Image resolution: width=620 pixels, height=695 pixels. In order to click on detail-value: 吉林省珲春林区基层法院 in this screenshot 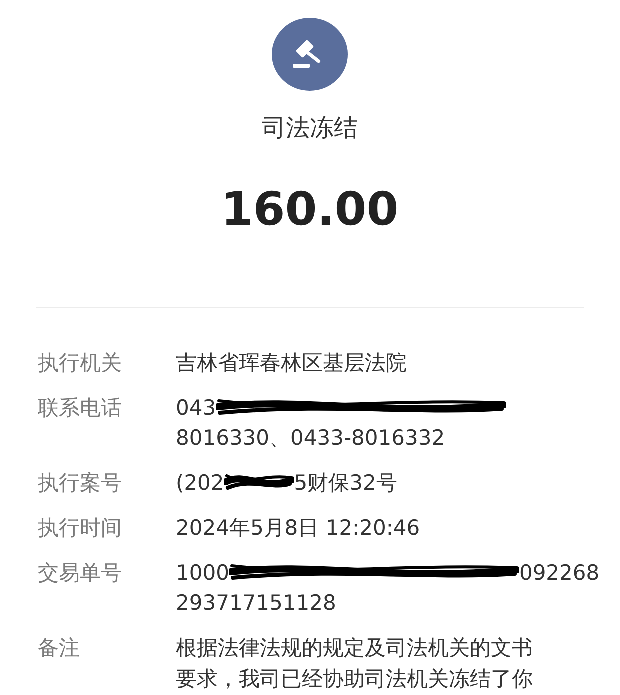, I will do `click(291, 363)`.